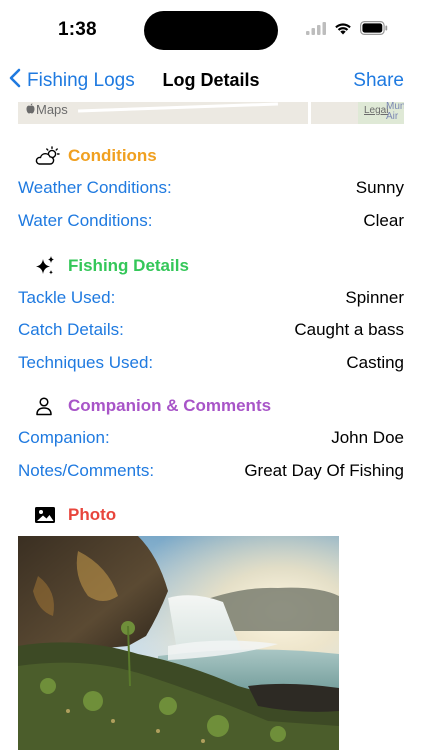 This screenshot has height=750, width=422. I want to click on companion-header: Companion & Comments, so click(152, 406).